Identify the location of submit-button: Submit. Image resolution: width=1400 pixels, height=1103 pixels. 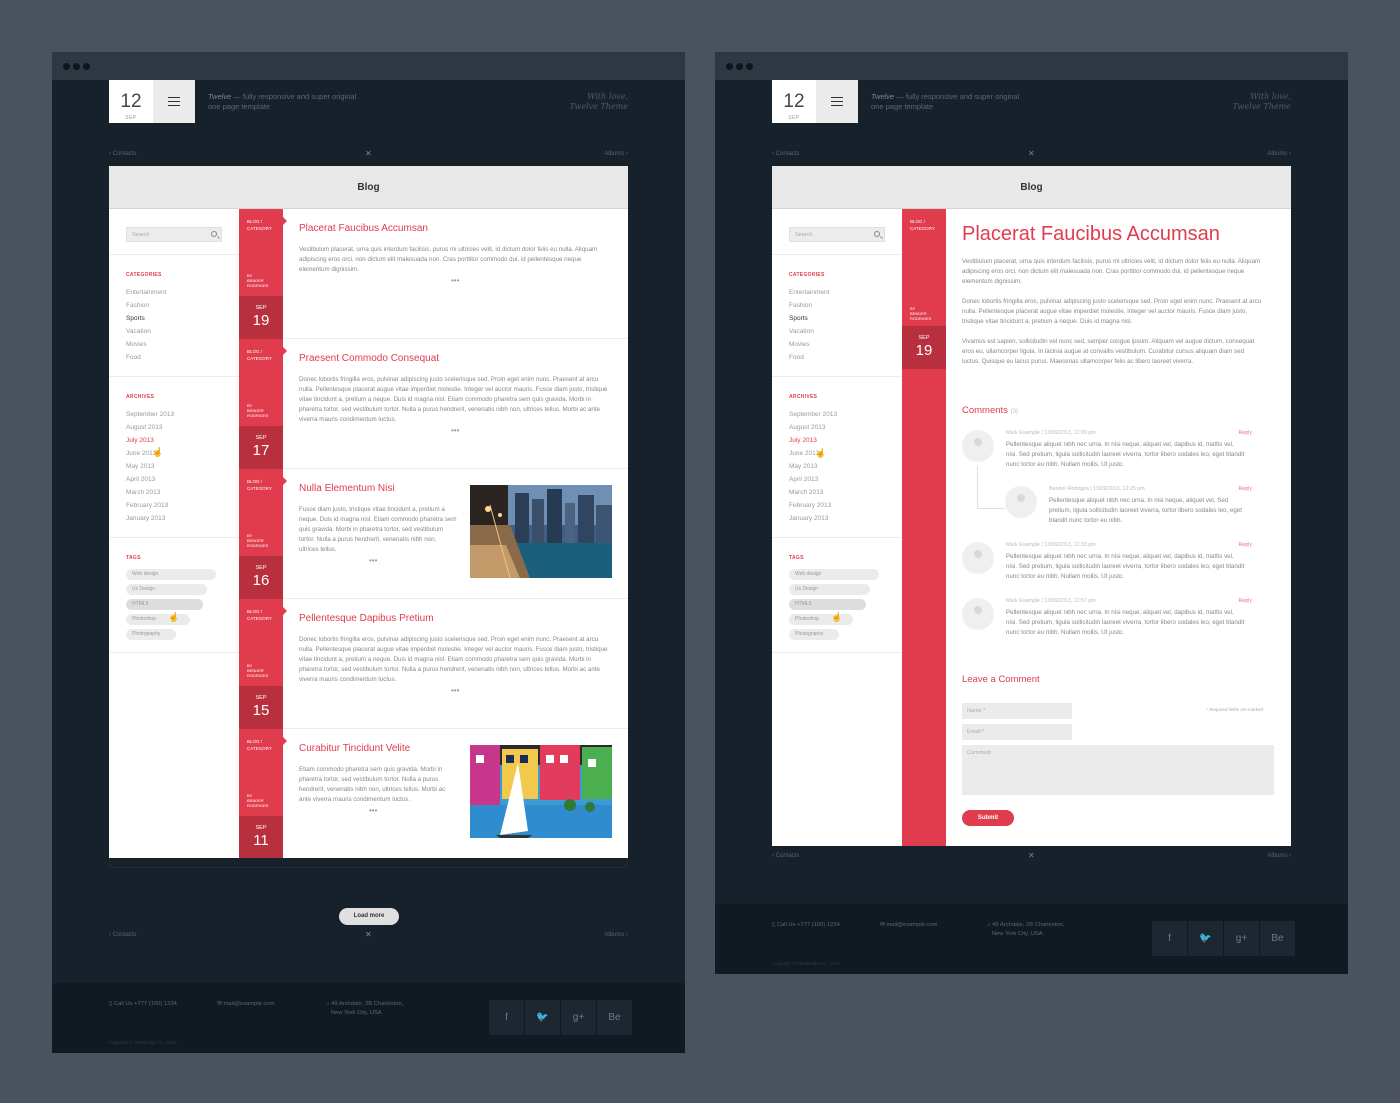
(988, 818).